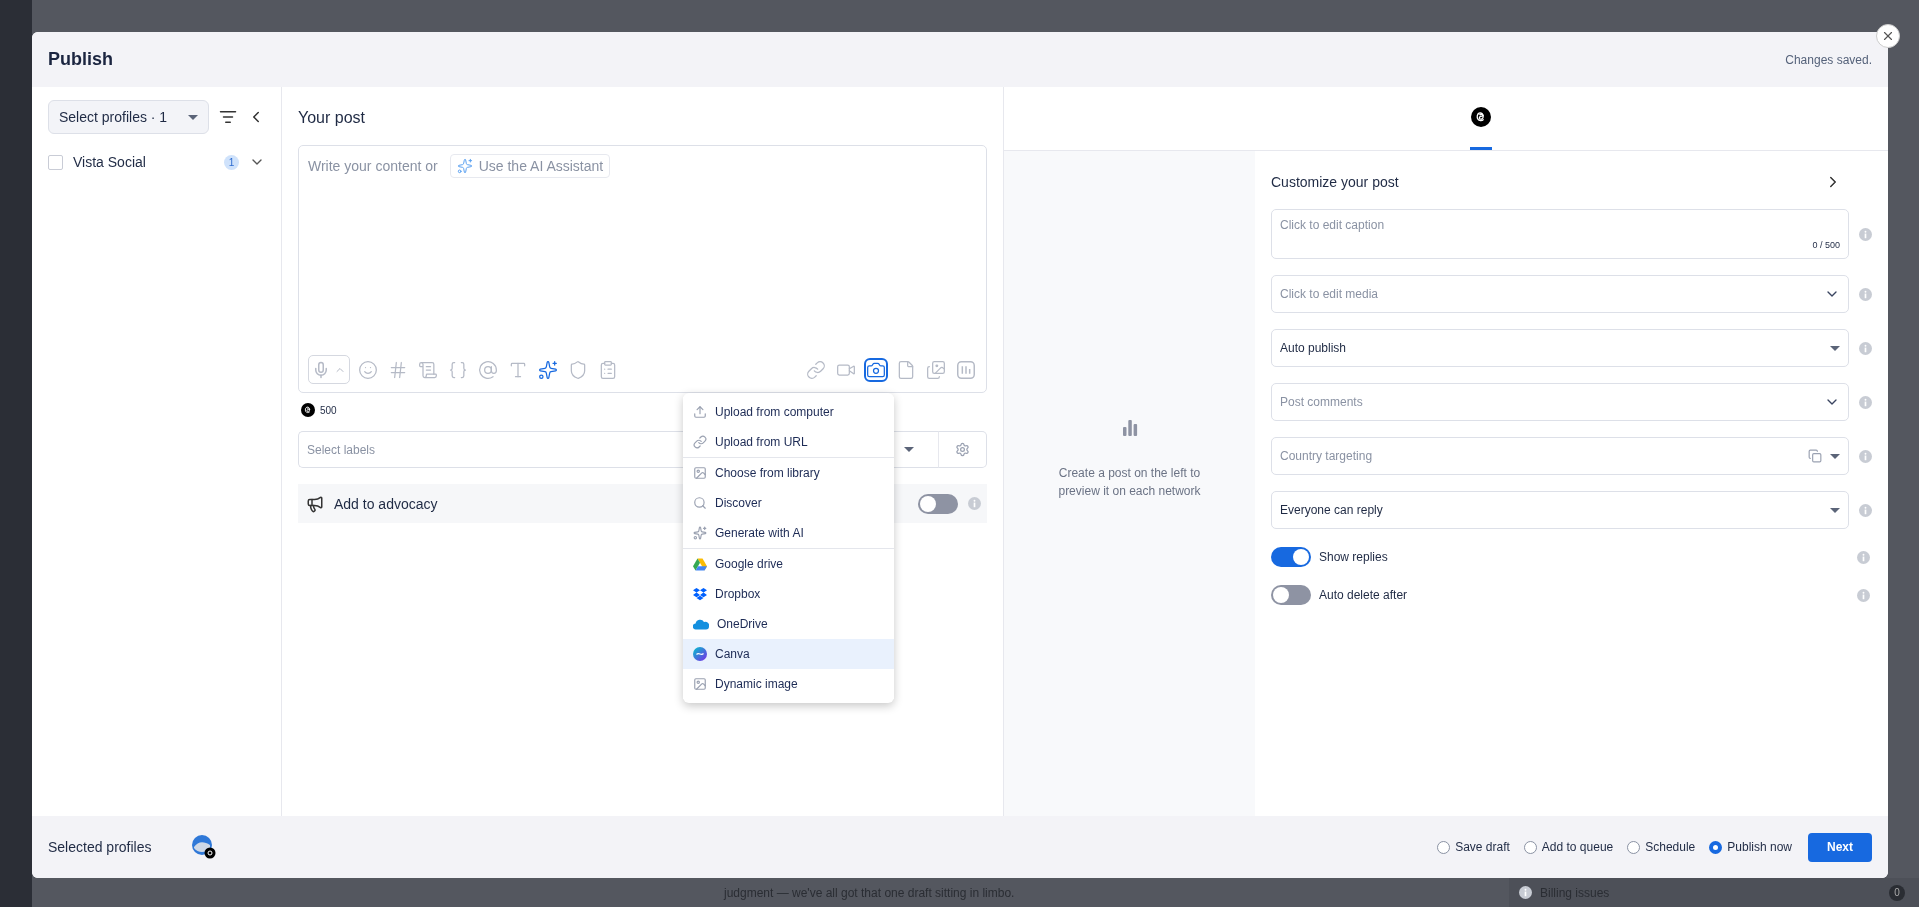  What do you see at coordinates (1473, 847) in the screenshot?
I see `publish-option: Save draft` at bounding box center [1473, 847].